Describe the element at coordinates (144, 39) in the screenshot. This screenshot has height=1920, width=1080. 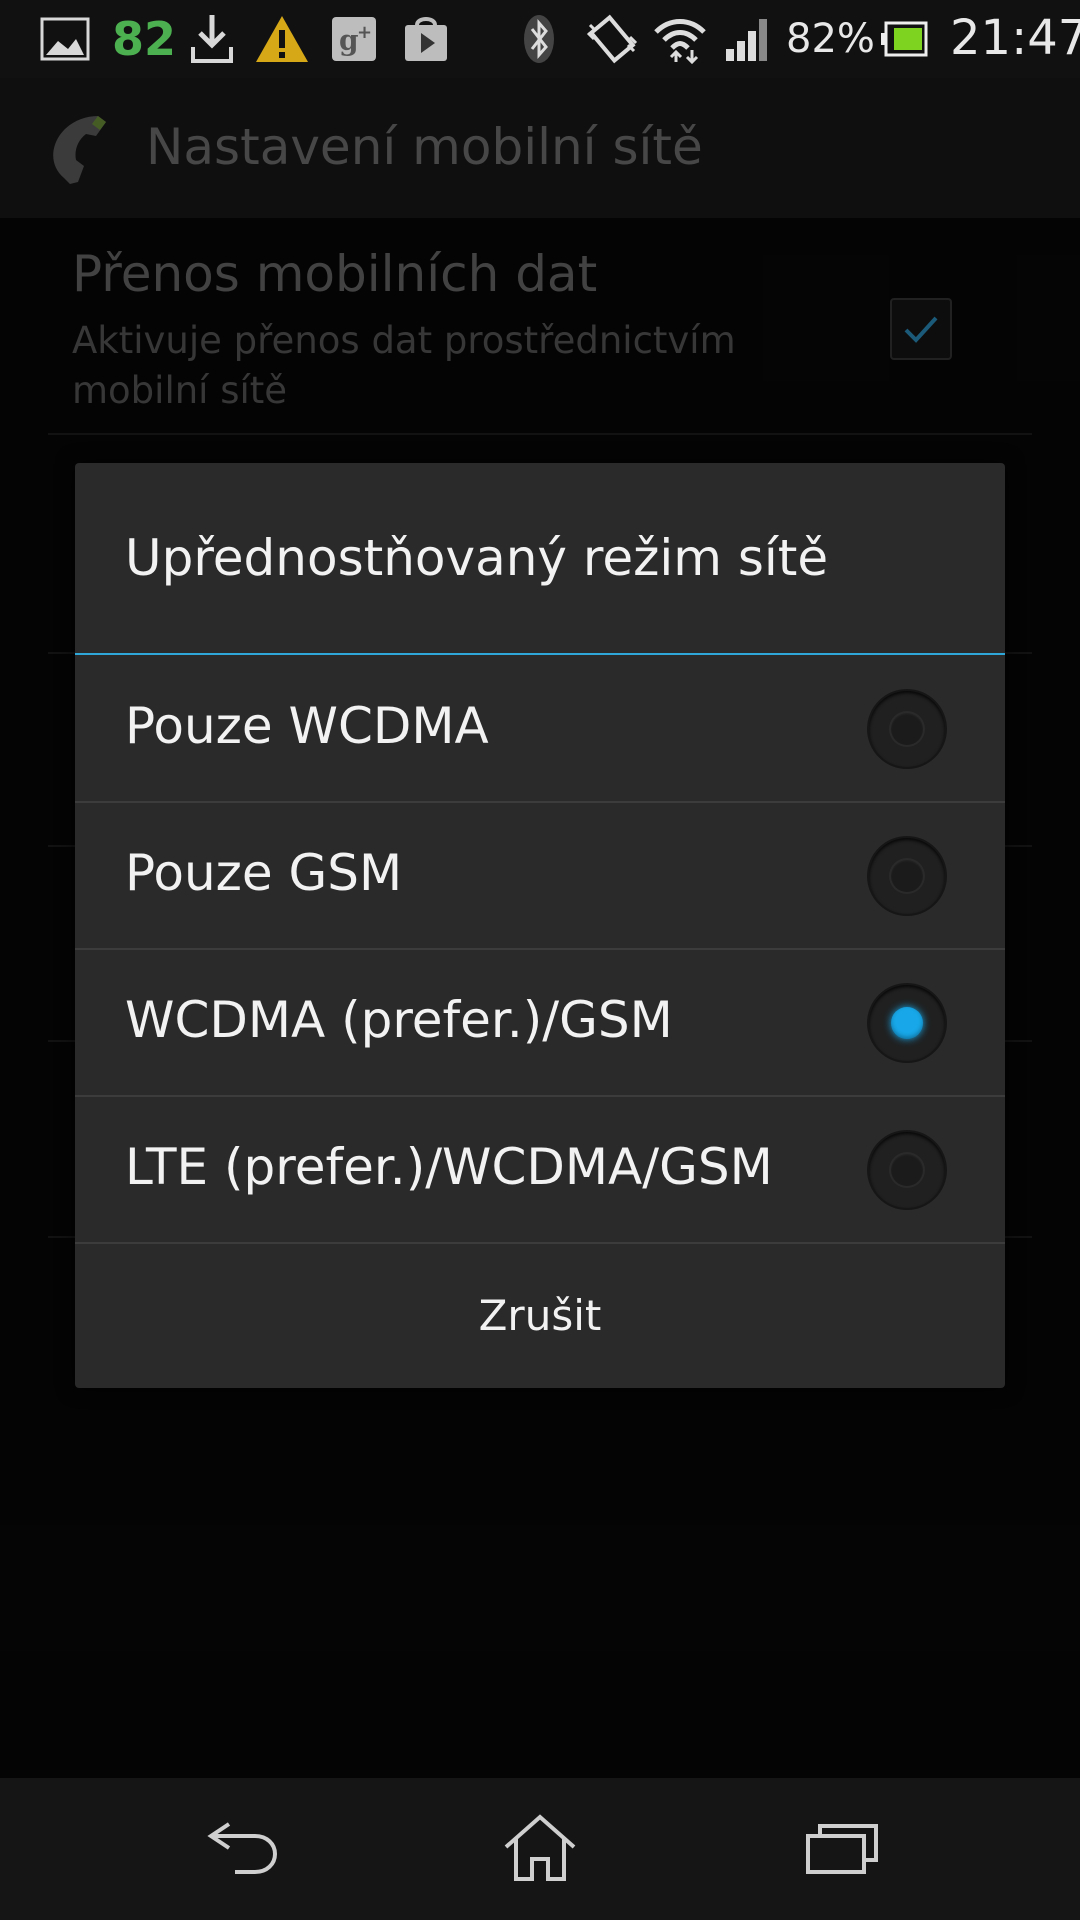
I see `notification-count: 82` at that location.